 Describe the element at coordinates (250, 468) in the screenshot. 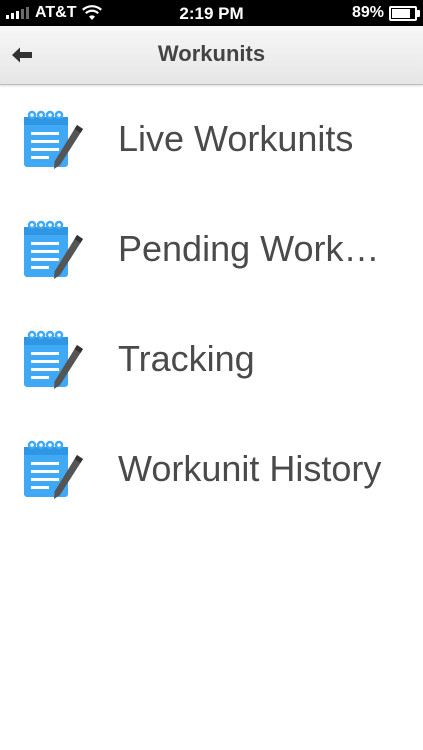

I see `menu-item-label: Workunit History` at that location.